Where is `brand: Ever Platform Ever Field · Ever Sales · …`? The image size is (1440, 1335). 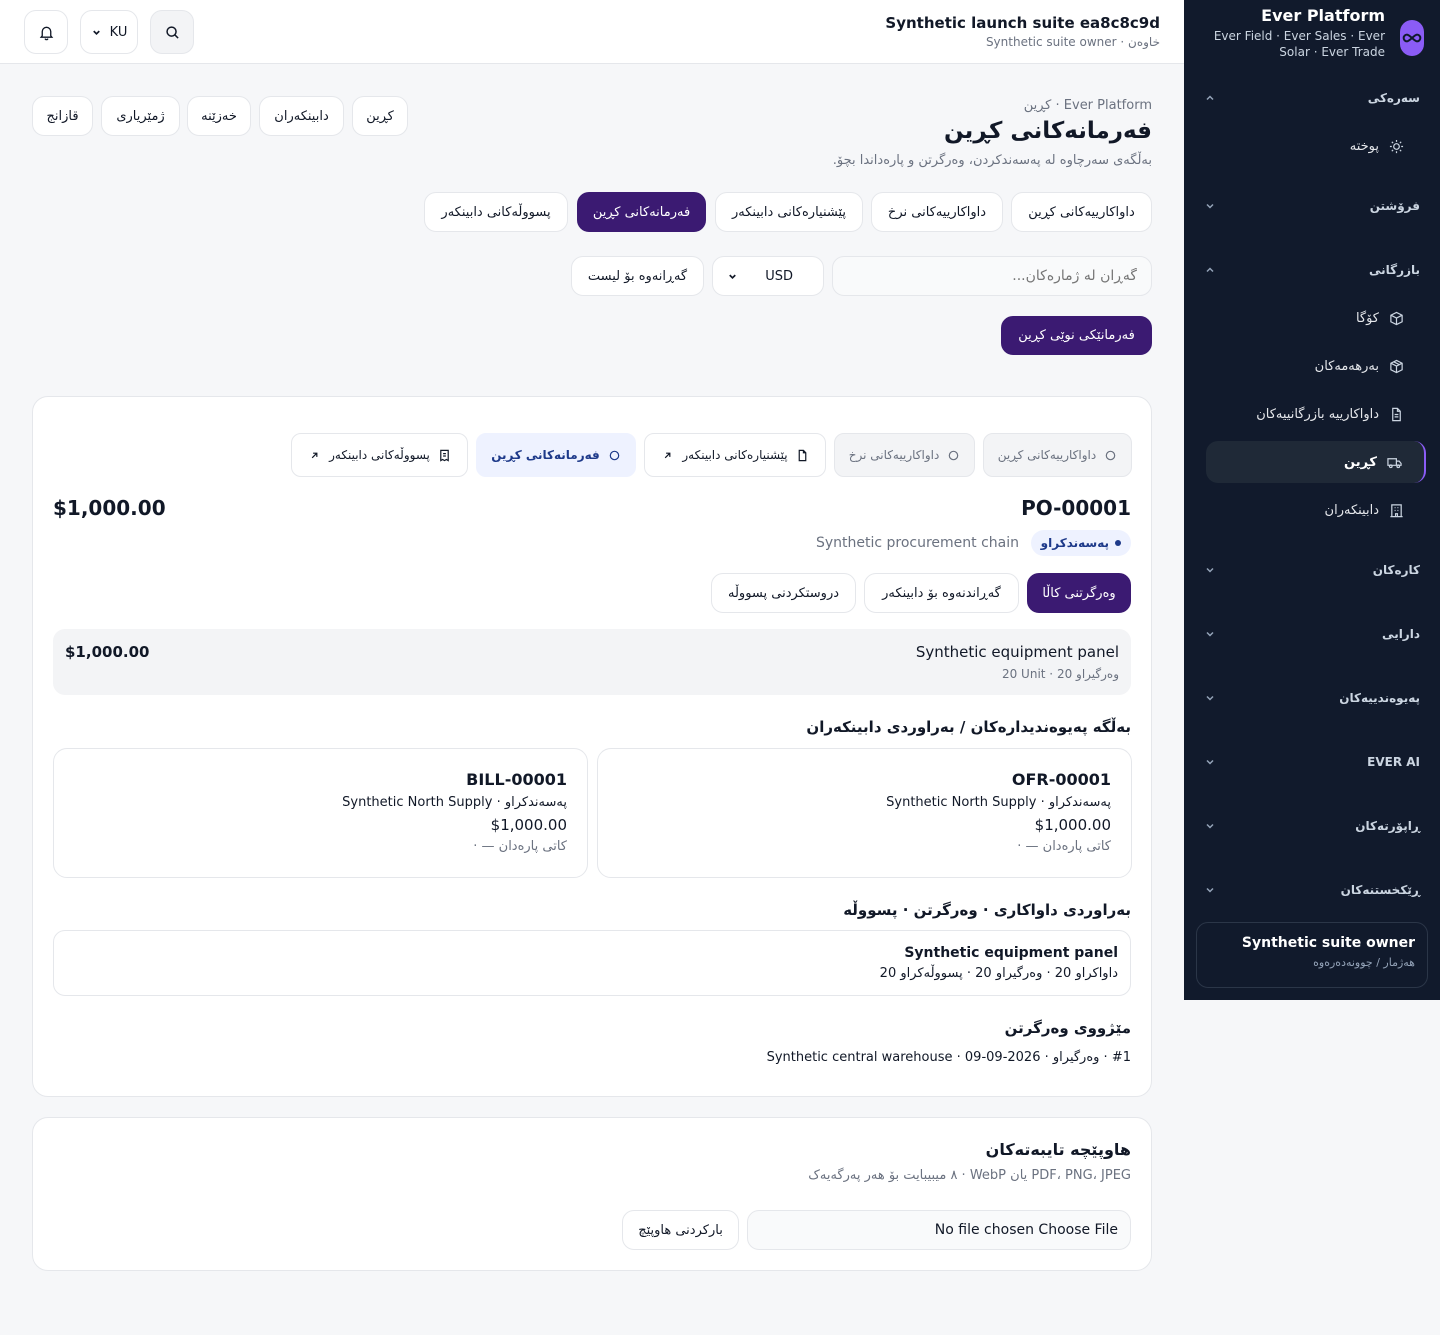
brand: Ever Platform Ever Field · Ever Sales · … is located at coordinates (1312, 34).